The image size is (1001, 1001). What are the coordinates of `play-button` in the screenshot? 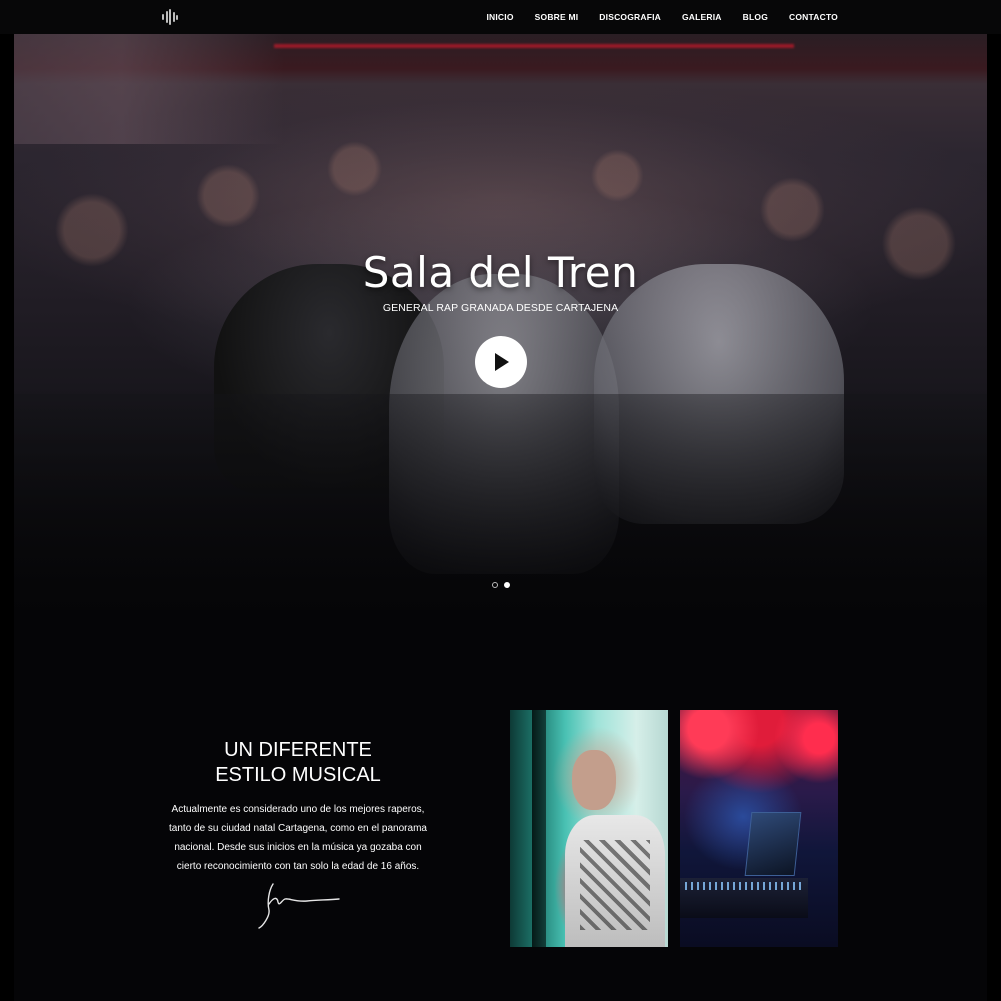 It's located at (501, 362).